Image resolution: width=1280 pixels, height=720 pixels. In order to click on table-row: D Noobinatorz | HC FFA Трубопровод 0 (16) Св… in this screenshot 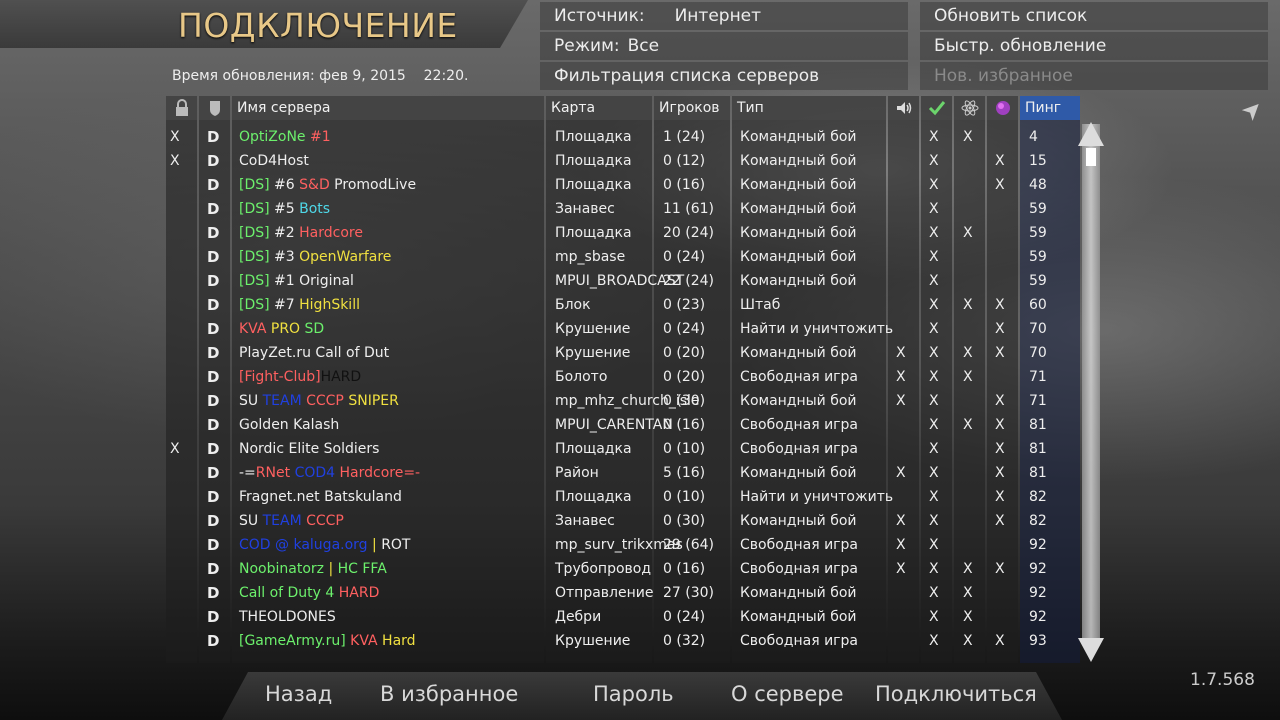, I will do `click(623, 569)`.